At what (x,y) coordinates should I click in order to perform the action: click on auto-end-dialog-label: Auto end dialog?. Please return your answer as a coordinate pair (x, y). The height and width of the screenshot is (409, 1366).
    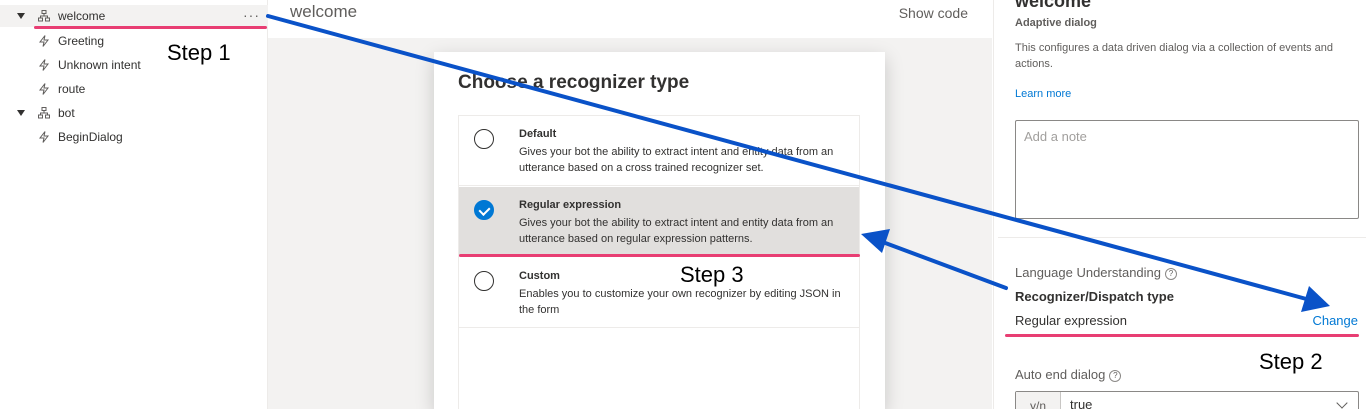
    Looking at the image, I should click on (1068, 374).